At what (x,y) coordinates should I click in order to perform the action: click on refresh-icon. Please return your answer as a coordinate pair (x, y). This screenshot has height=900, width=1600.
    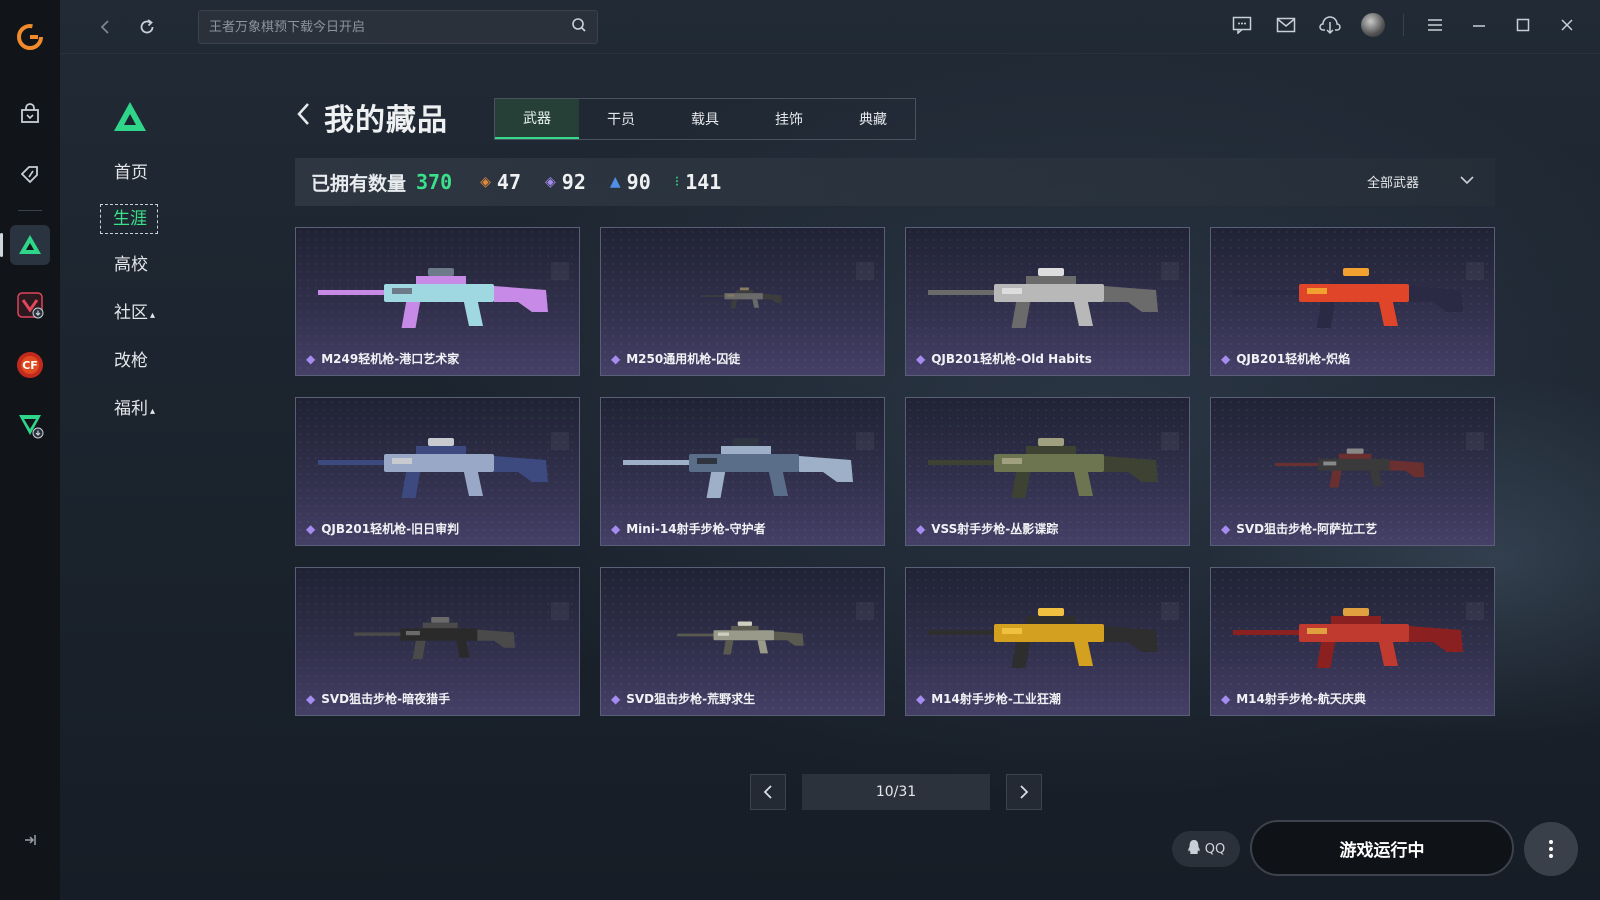
    Looking at the image, I should click on (147, 27).